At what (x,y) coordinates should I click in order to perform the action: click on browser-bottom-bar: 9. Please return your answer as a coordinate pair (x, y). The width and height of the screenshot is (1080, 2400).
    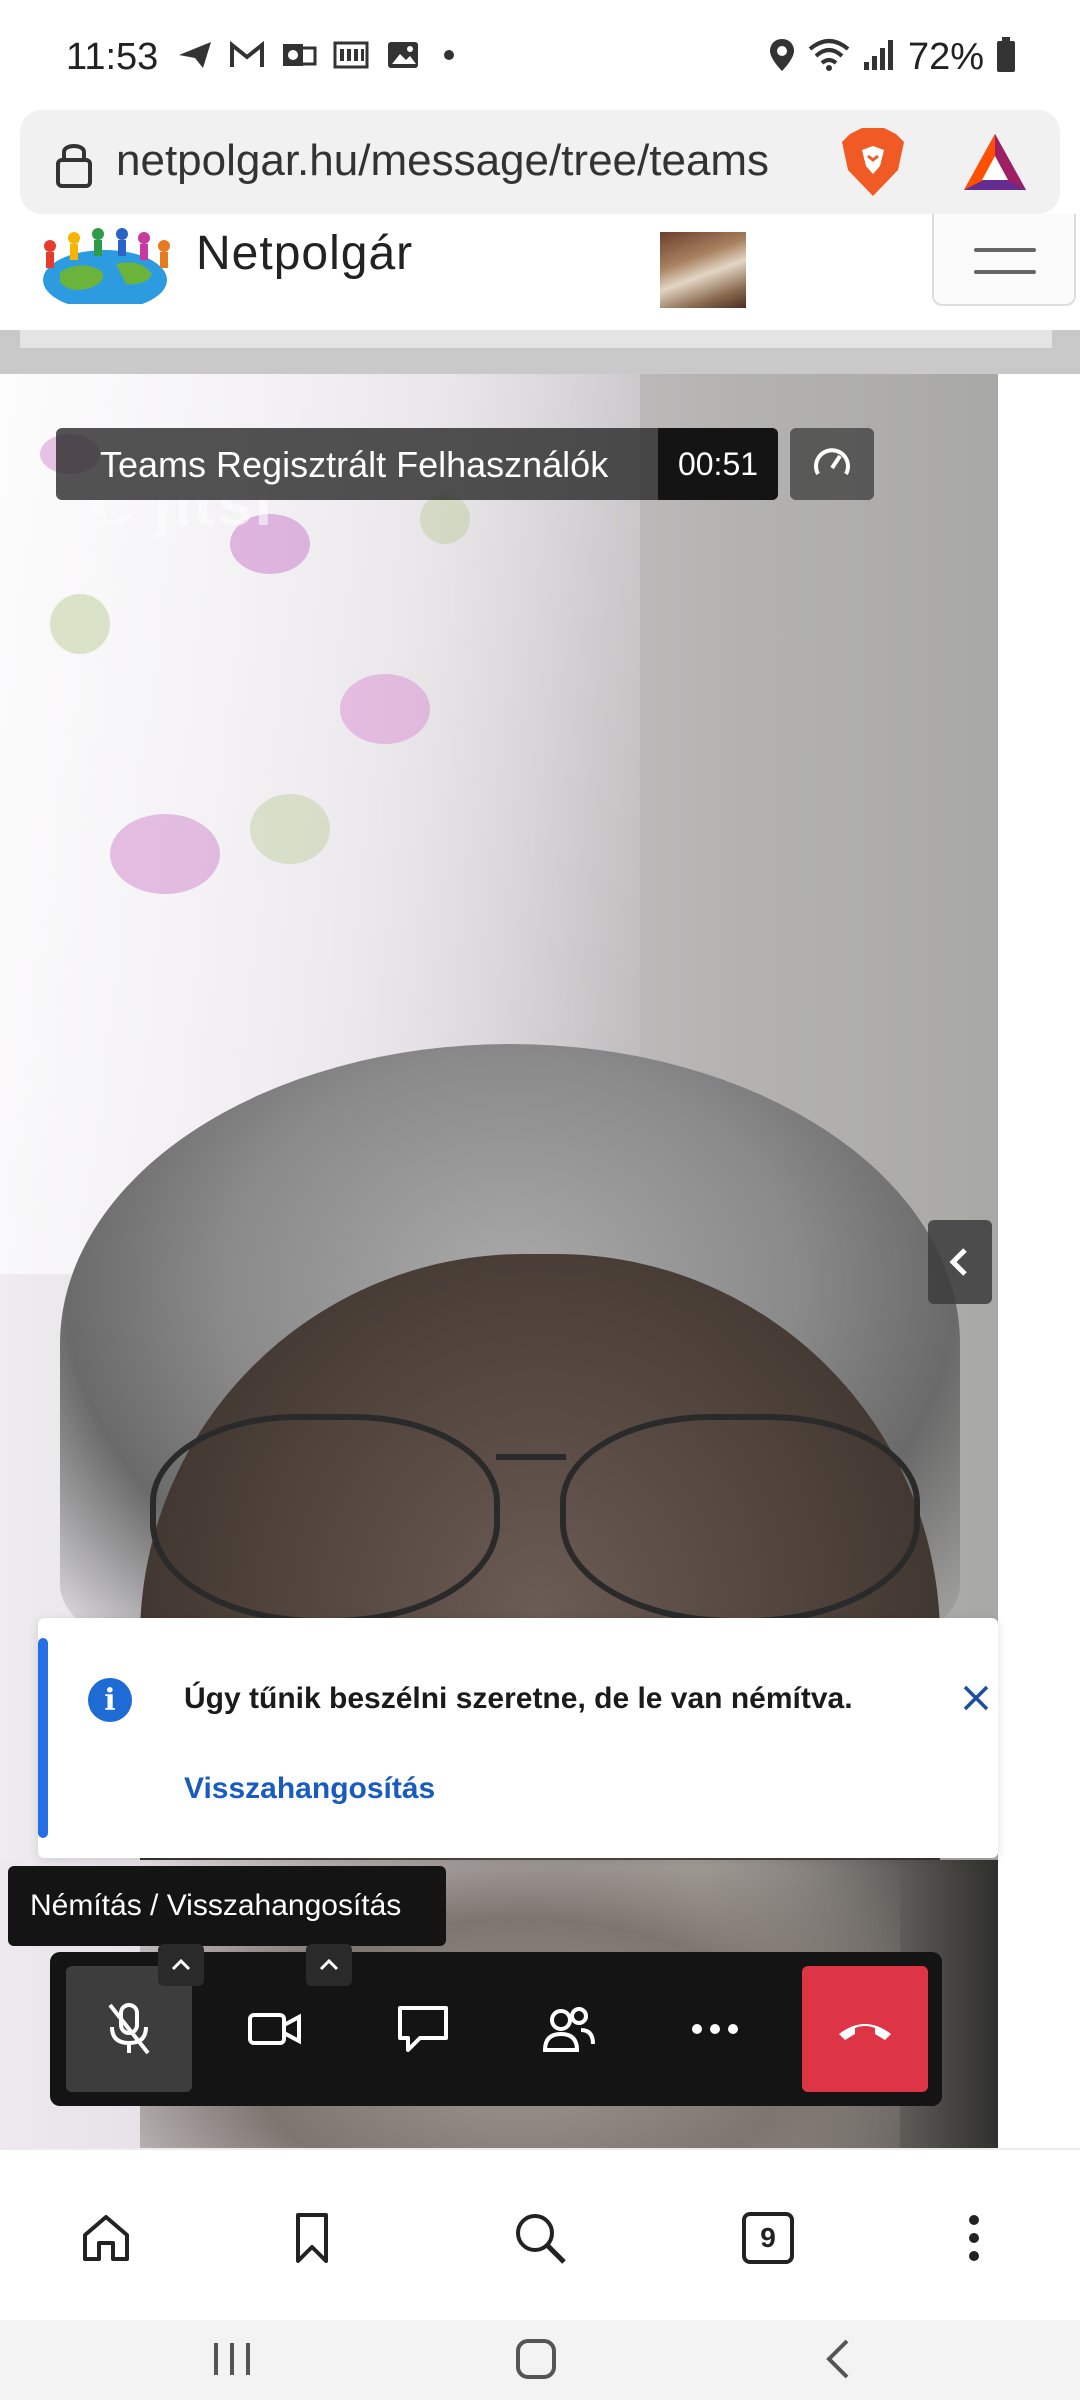
    Looking at the image, I should click on (540, 2234).